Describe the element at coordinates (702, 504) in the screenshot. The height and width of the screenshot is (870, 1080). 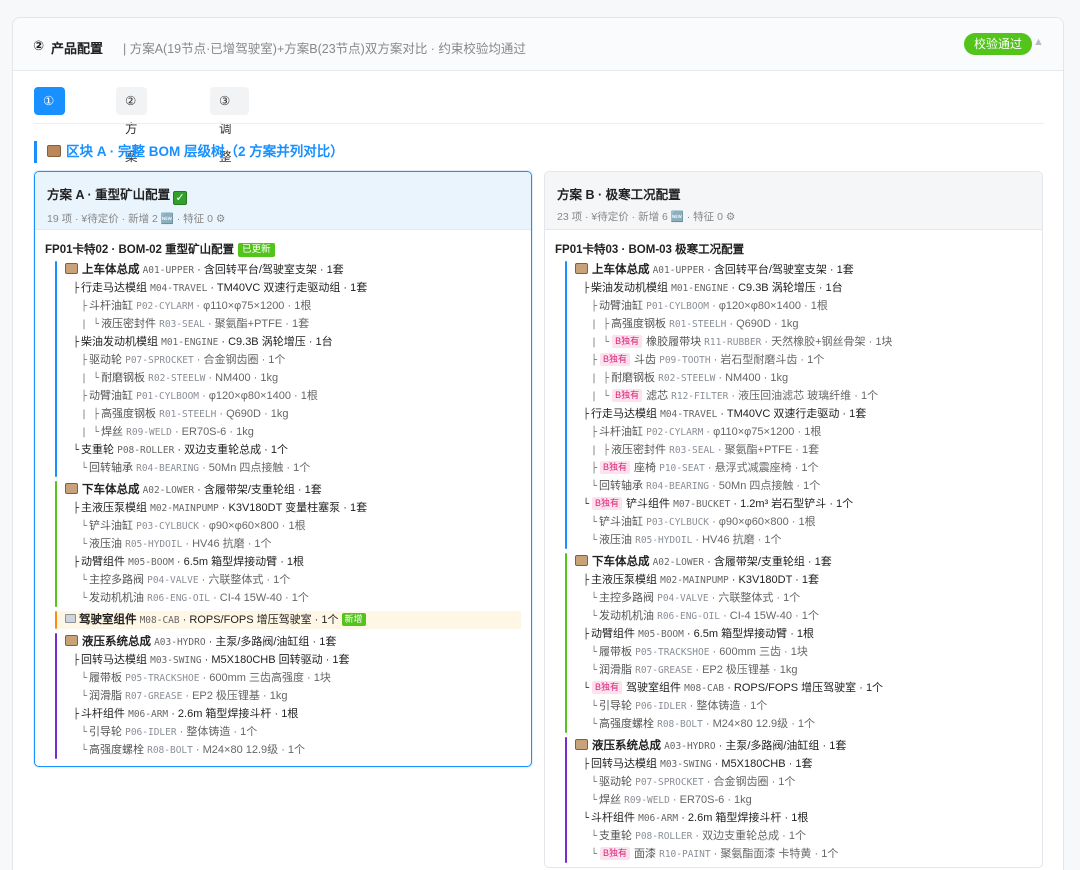
I see `item-code: M07-BUCKET` at that location.